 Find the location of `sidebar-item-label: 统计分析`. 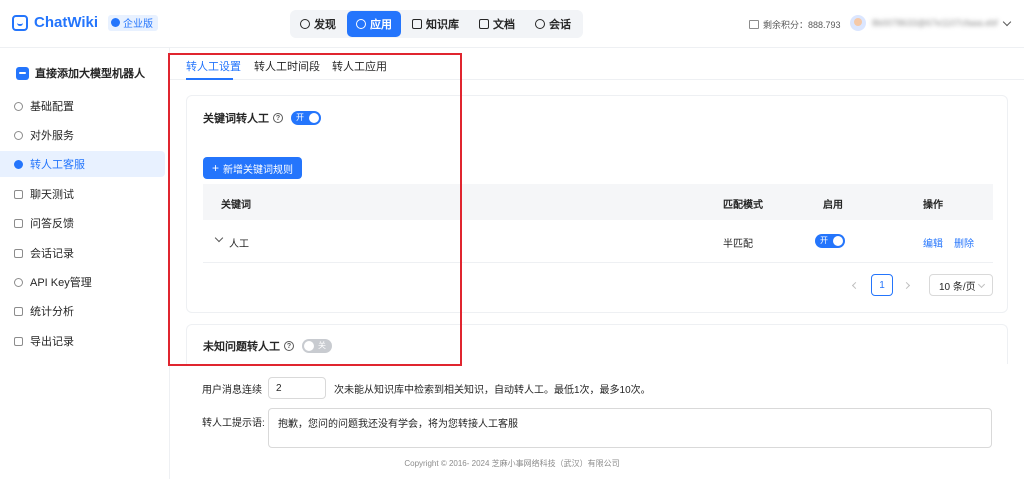

sidebar-item-label: 统计分析 is located at coordinates (52, 312).